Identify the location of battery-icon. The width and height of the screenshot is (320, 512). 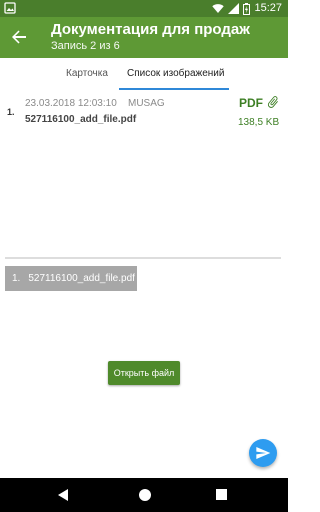
(247, 8).